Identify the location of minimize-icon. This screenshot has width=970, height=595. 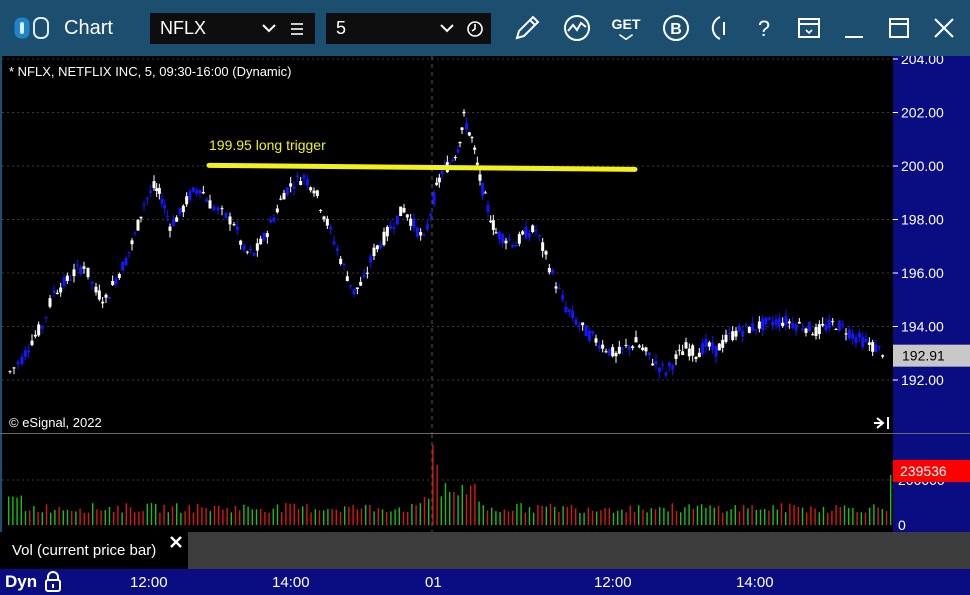
(854, 28).